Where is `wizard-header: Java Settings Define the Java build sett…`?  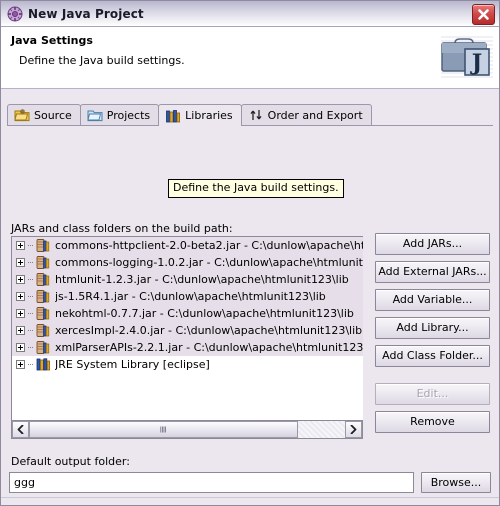 wizard-header: Java Settings Define the Java build sett… is located at coordinates (250, 58).